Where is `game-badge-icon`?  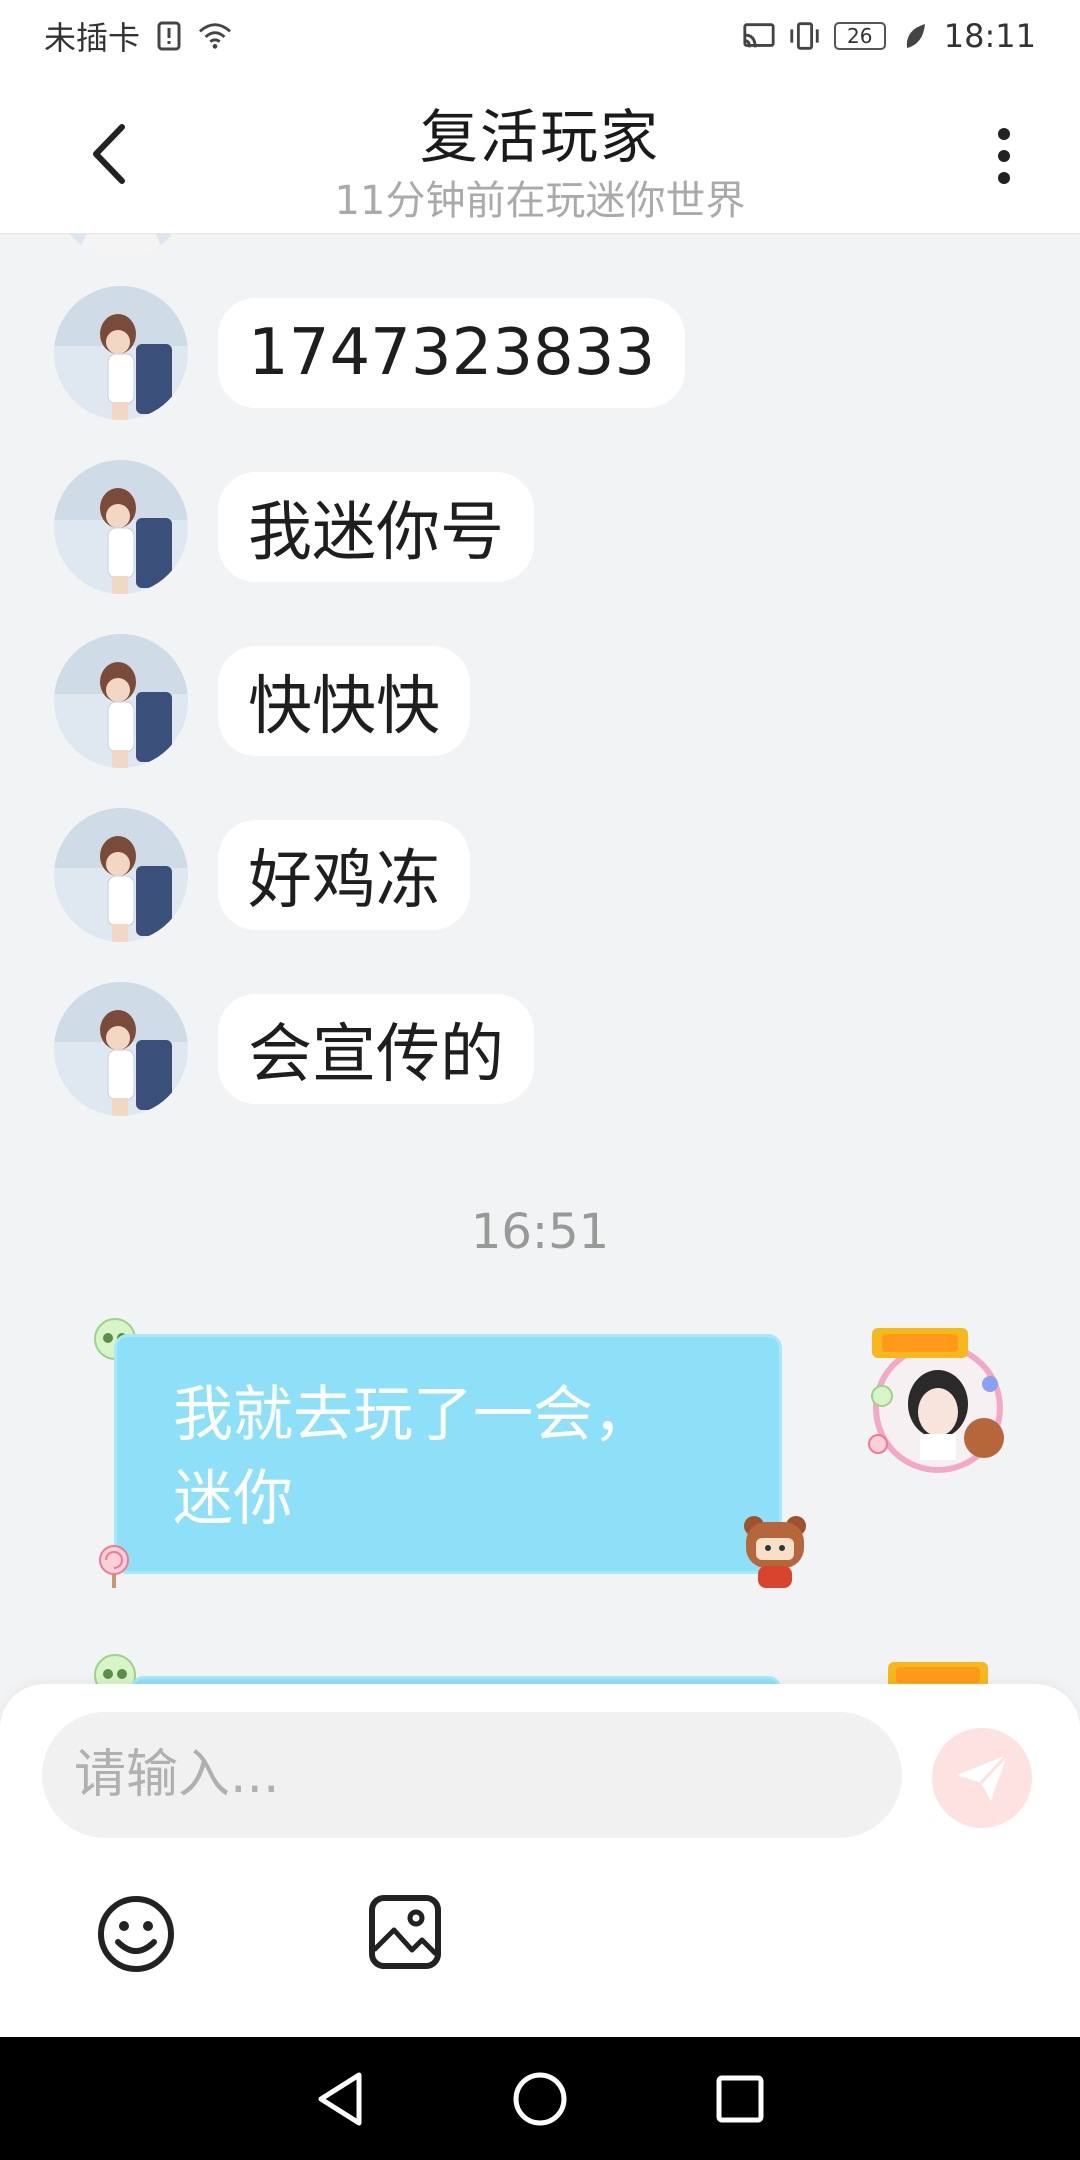 game-badge-icon is located at coordinates (938, 1673).